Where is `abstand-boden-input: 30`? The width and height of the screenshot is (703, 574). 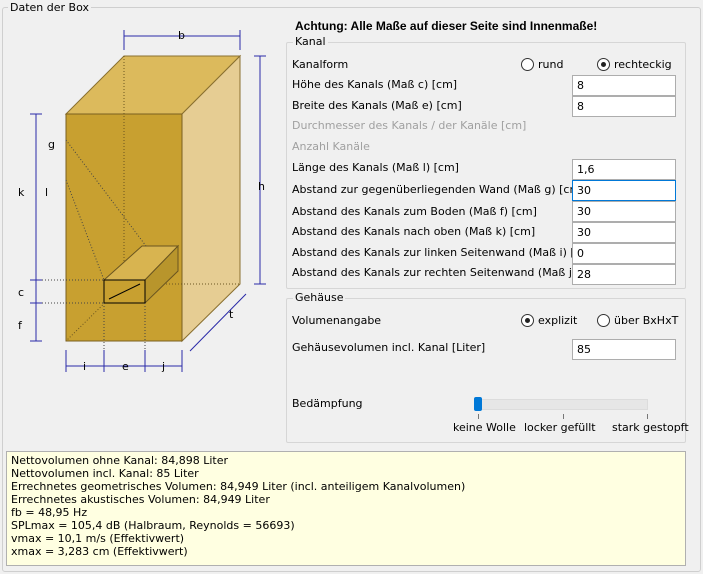 abstand-boden-input: 30 is located at coordinates (624, 211).